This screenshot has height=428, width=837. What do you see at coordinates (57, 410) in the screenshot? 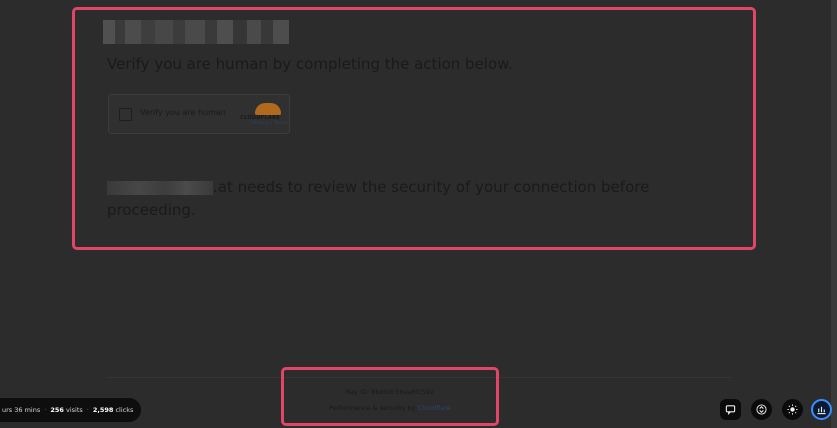
I see `visits-count: 256` at bounding box center [57, 410].